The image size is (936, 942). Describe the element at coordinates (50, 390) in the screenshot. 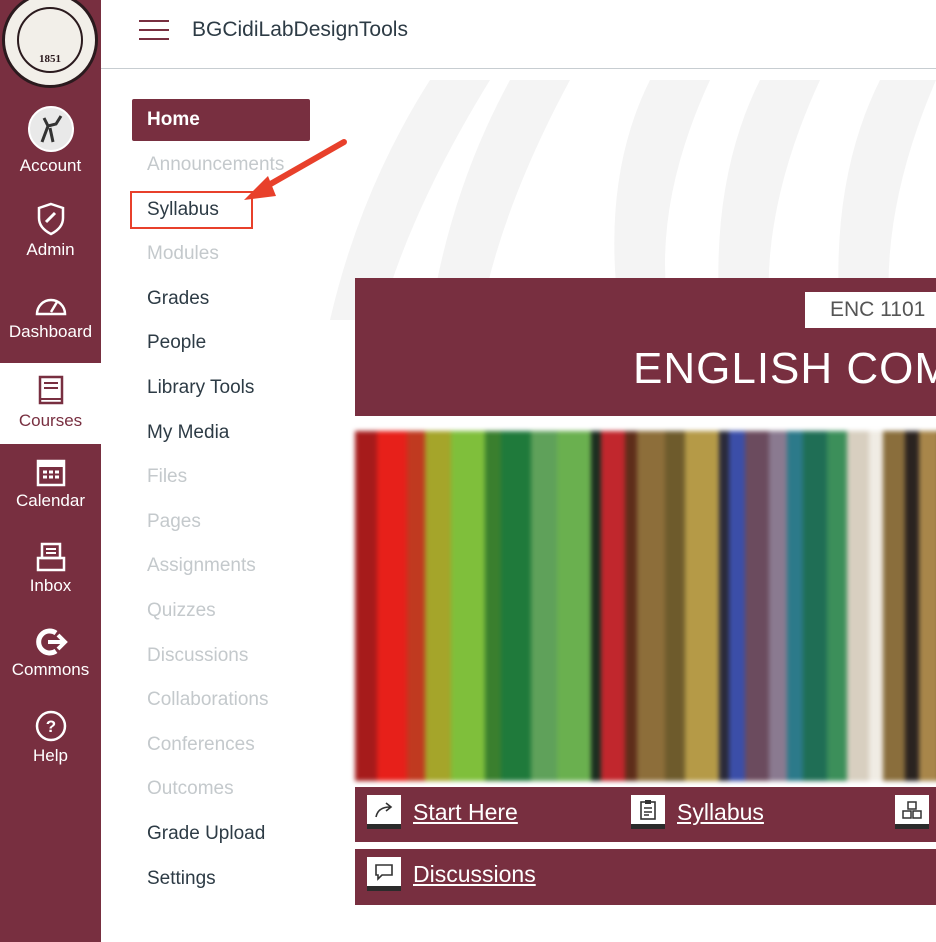

I see `book-icon` at that location.